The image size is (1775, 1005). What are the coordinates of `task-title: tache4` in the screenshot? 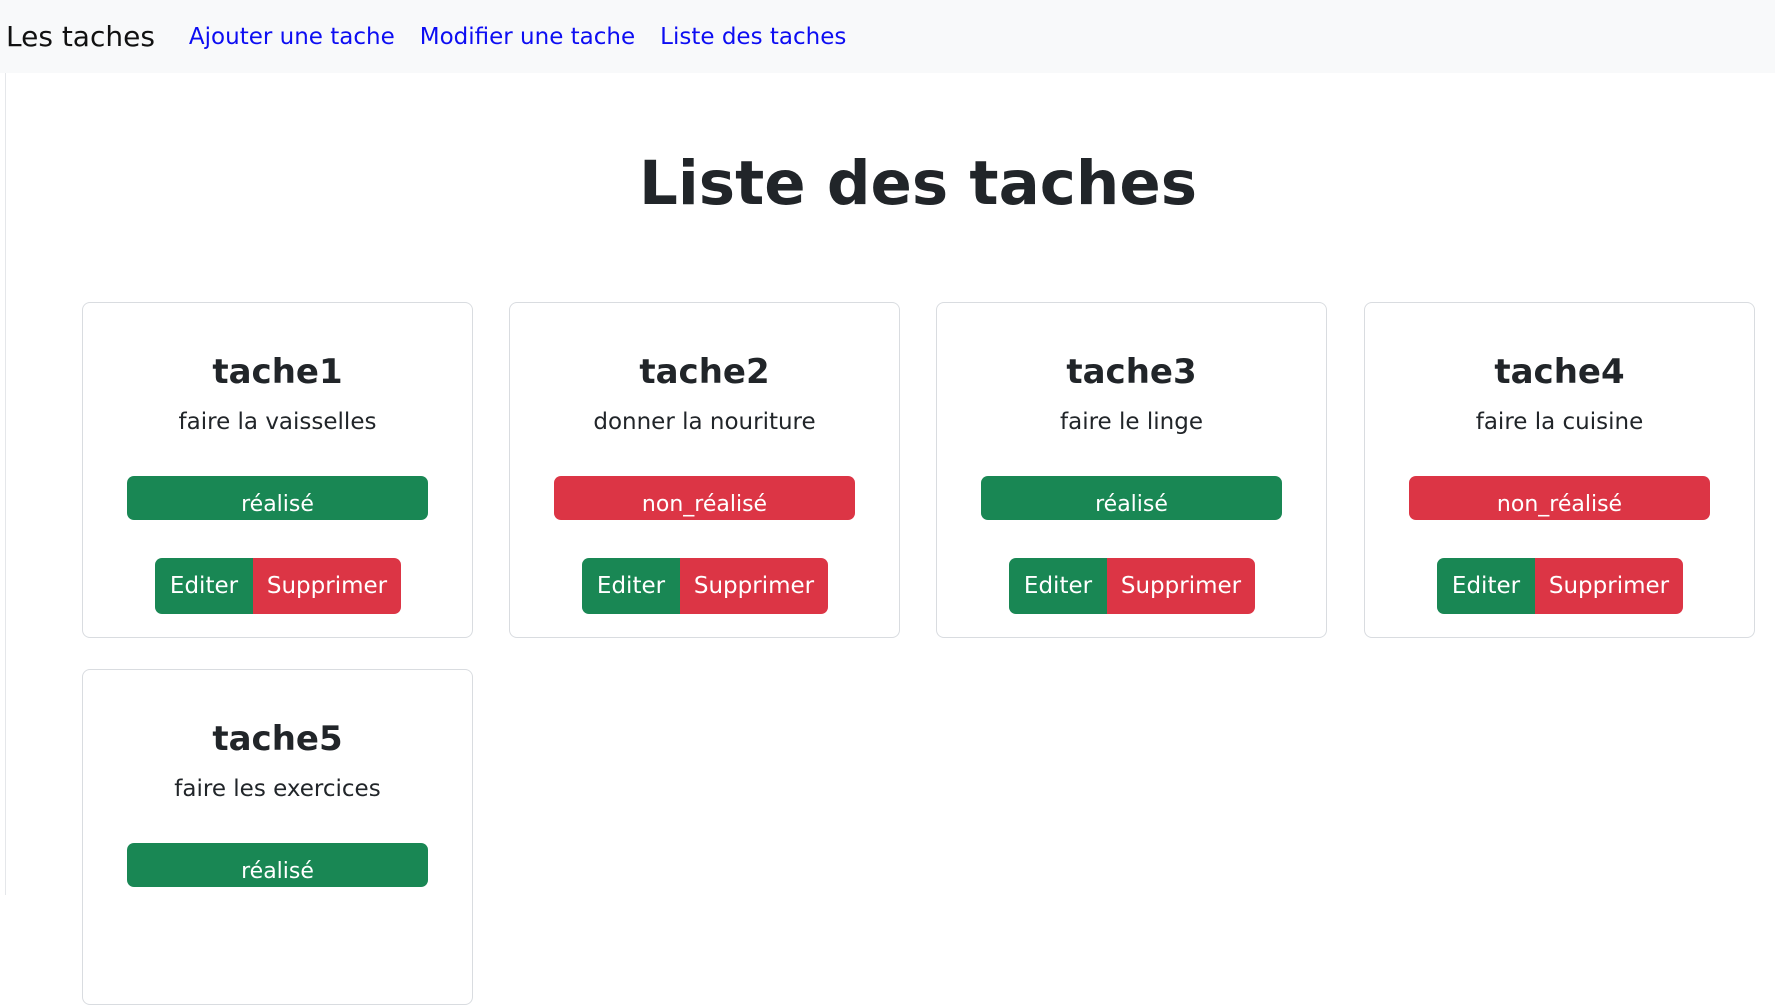 It's located at (1559, 372).